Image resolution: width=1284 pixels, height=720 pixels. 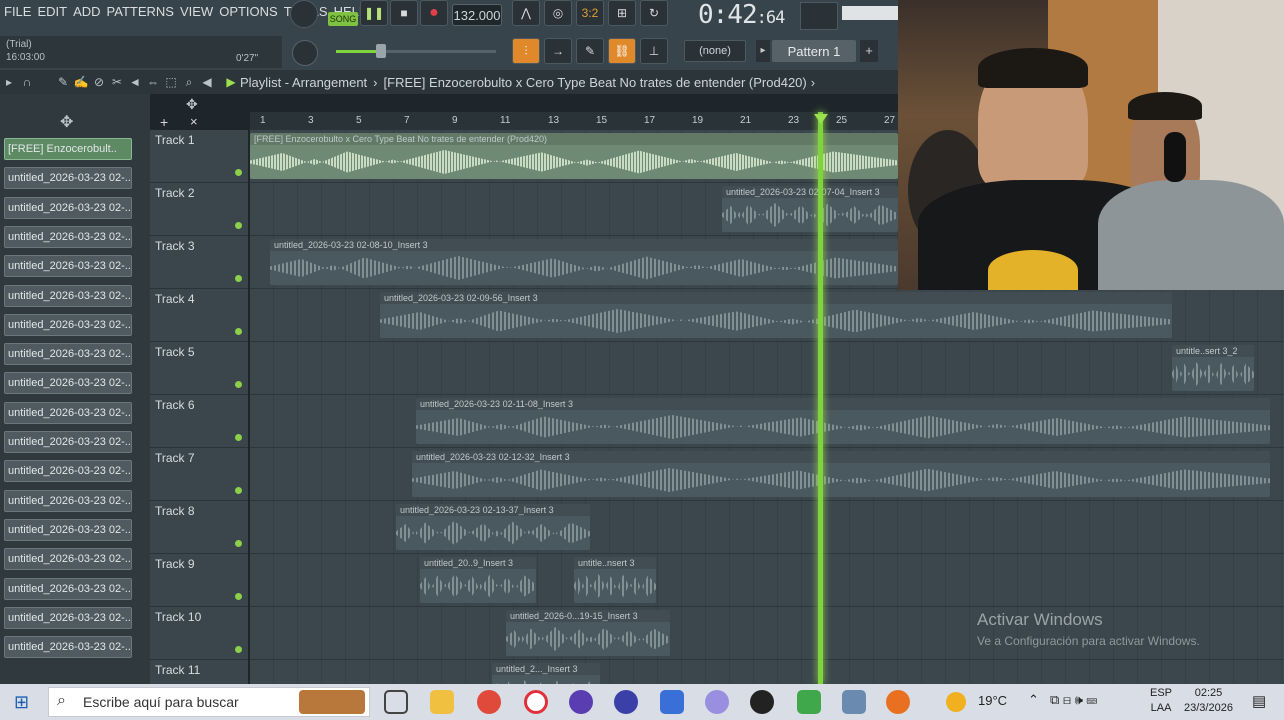 What do you see at coordinates (99, 82) in the screenshot?
I see `delete-icon: ⊘` at bounding box center [99, 82].